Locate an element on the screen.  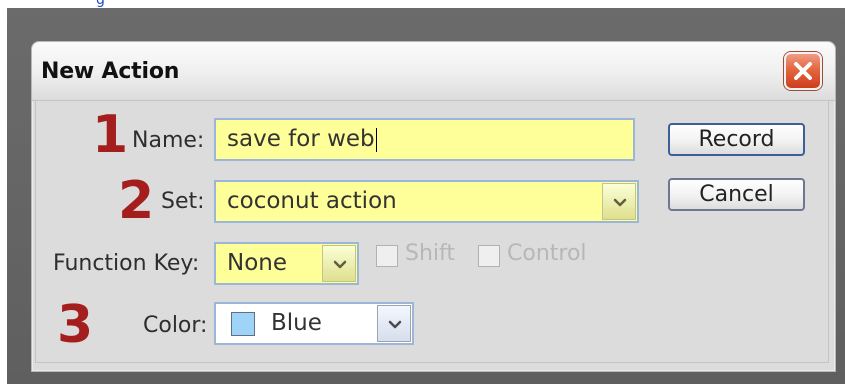
function-key-dropdown-button is located at coordinates (339, 263).